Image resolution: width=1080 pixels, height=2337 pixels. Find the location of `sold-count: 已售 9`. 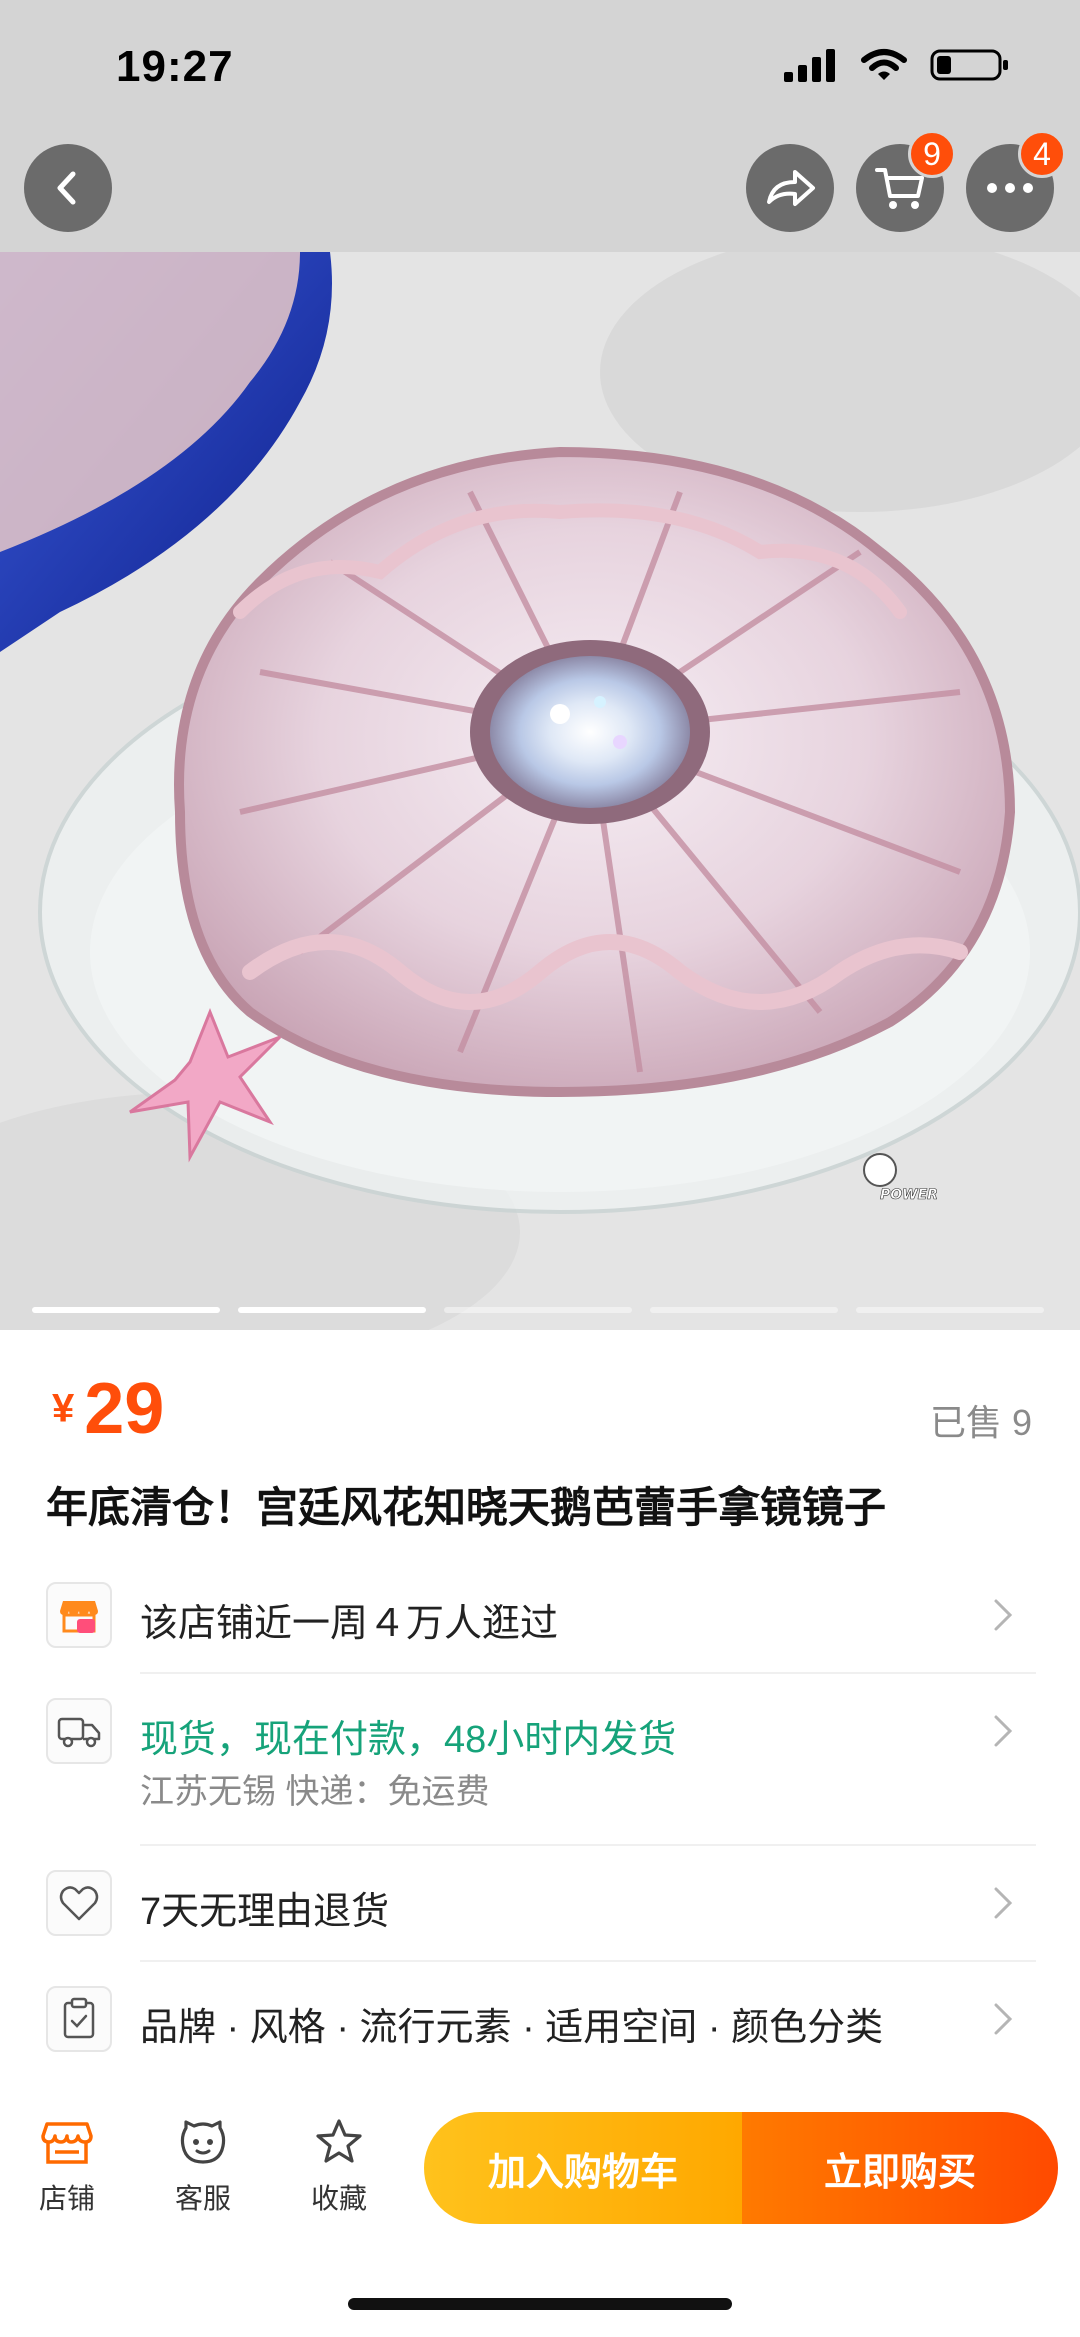

sold-count: 已售 9 is located at coordinates (980, 1422).